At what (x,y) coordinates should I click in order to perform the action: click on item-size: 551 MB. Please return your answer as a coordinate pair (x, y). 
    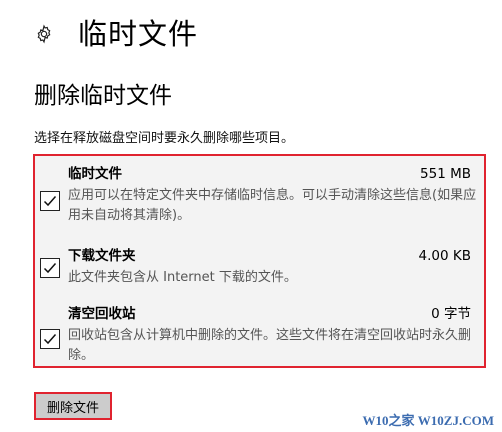
    Looking at the image, I should click on (445, 174).